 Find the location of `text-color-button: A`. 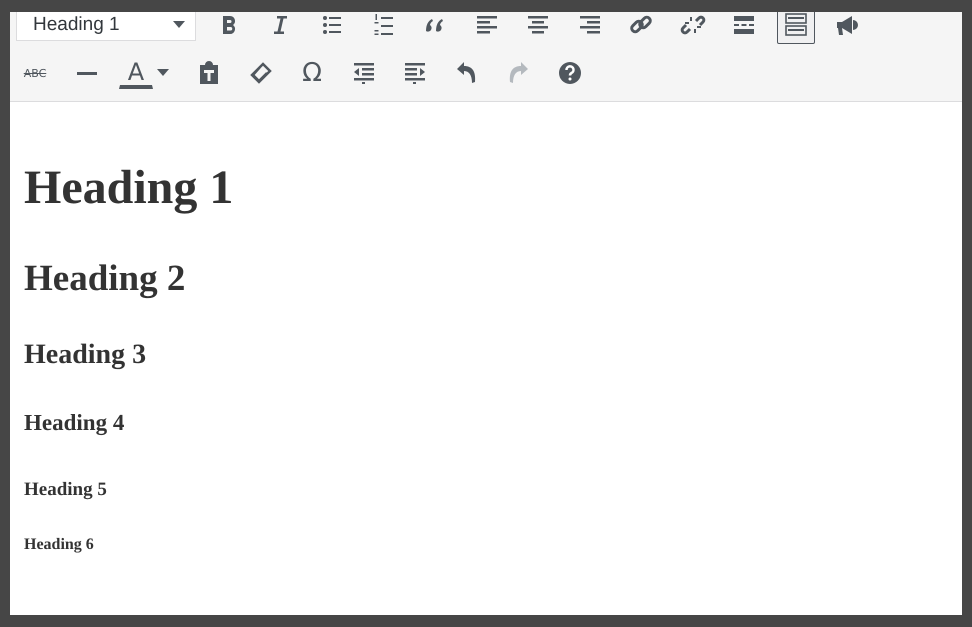

text-color-button: A is located at coordinates (136, 73).